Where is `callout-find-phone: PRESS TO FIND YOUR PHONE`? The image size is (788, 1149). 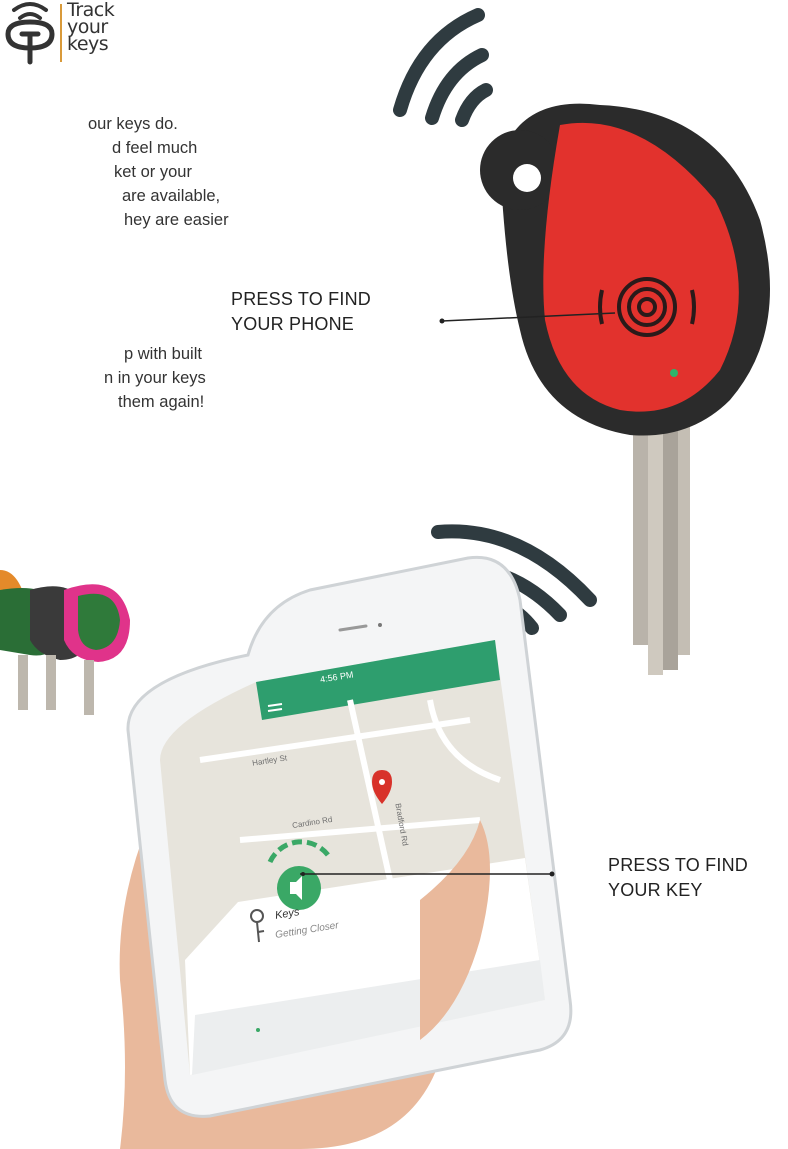 callout-find-phone: PRESS TO FIND YOUR PHONE is located at coordinates (301, 312).